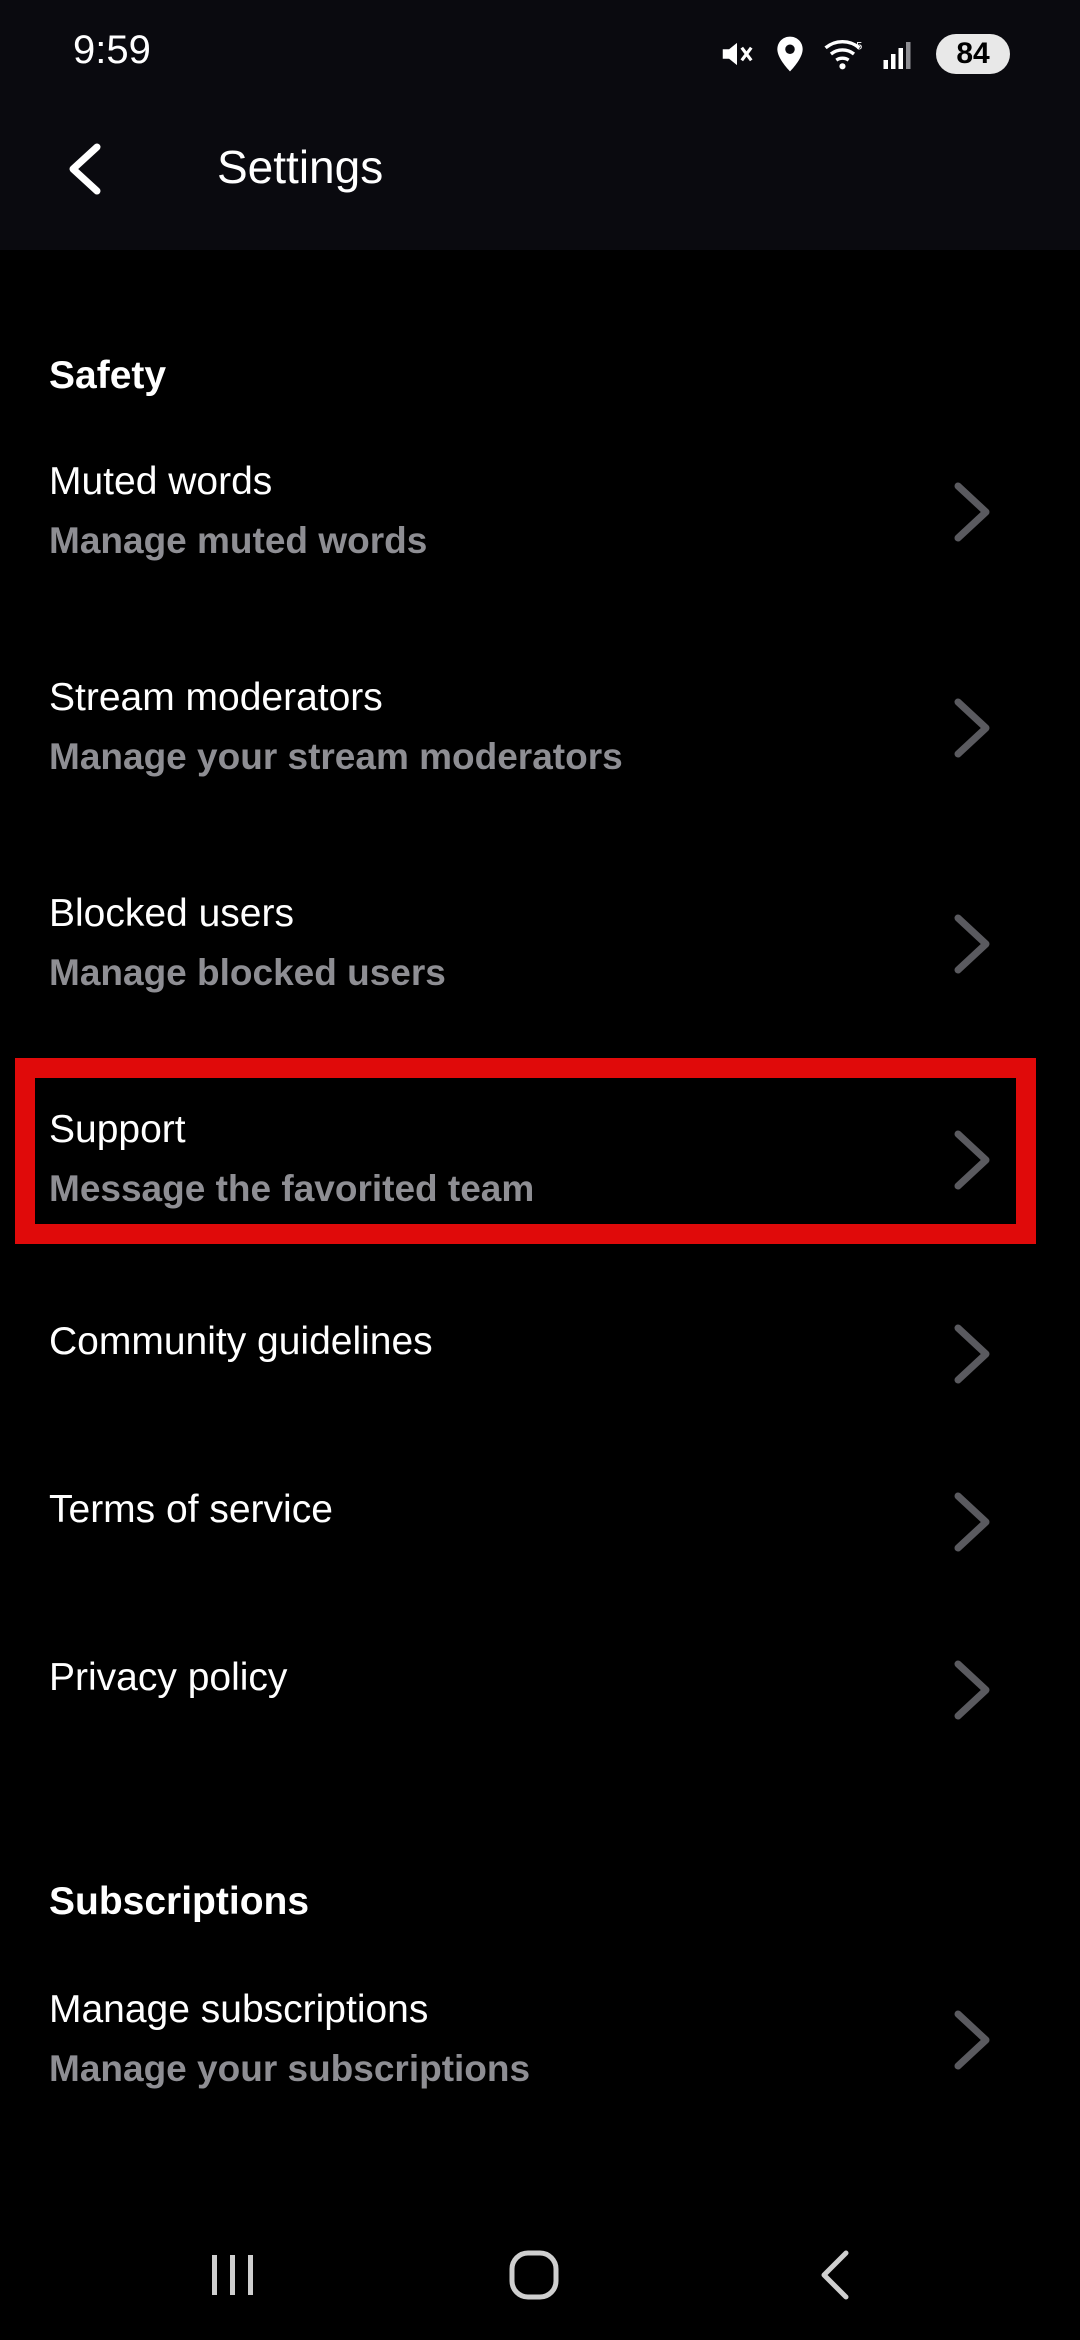  I want to click on settings-row-blocked-users: Blocked users Manage blocked users, so click(540, 947).